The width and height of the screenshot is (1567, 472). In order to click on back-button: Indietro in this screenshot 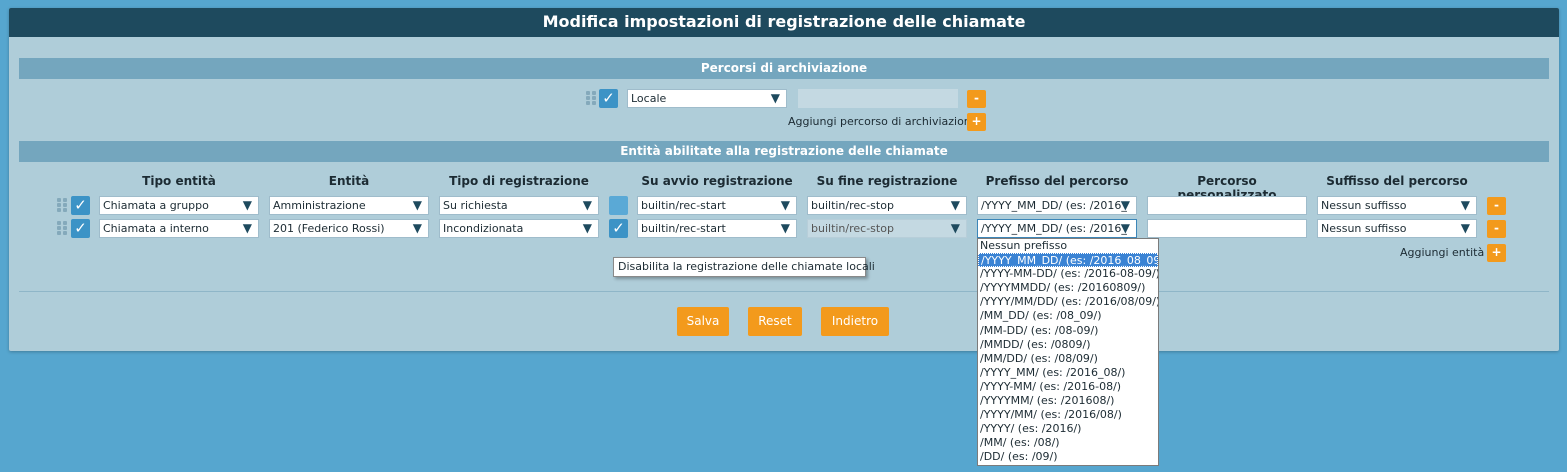, I will do `click(855, 321)`.